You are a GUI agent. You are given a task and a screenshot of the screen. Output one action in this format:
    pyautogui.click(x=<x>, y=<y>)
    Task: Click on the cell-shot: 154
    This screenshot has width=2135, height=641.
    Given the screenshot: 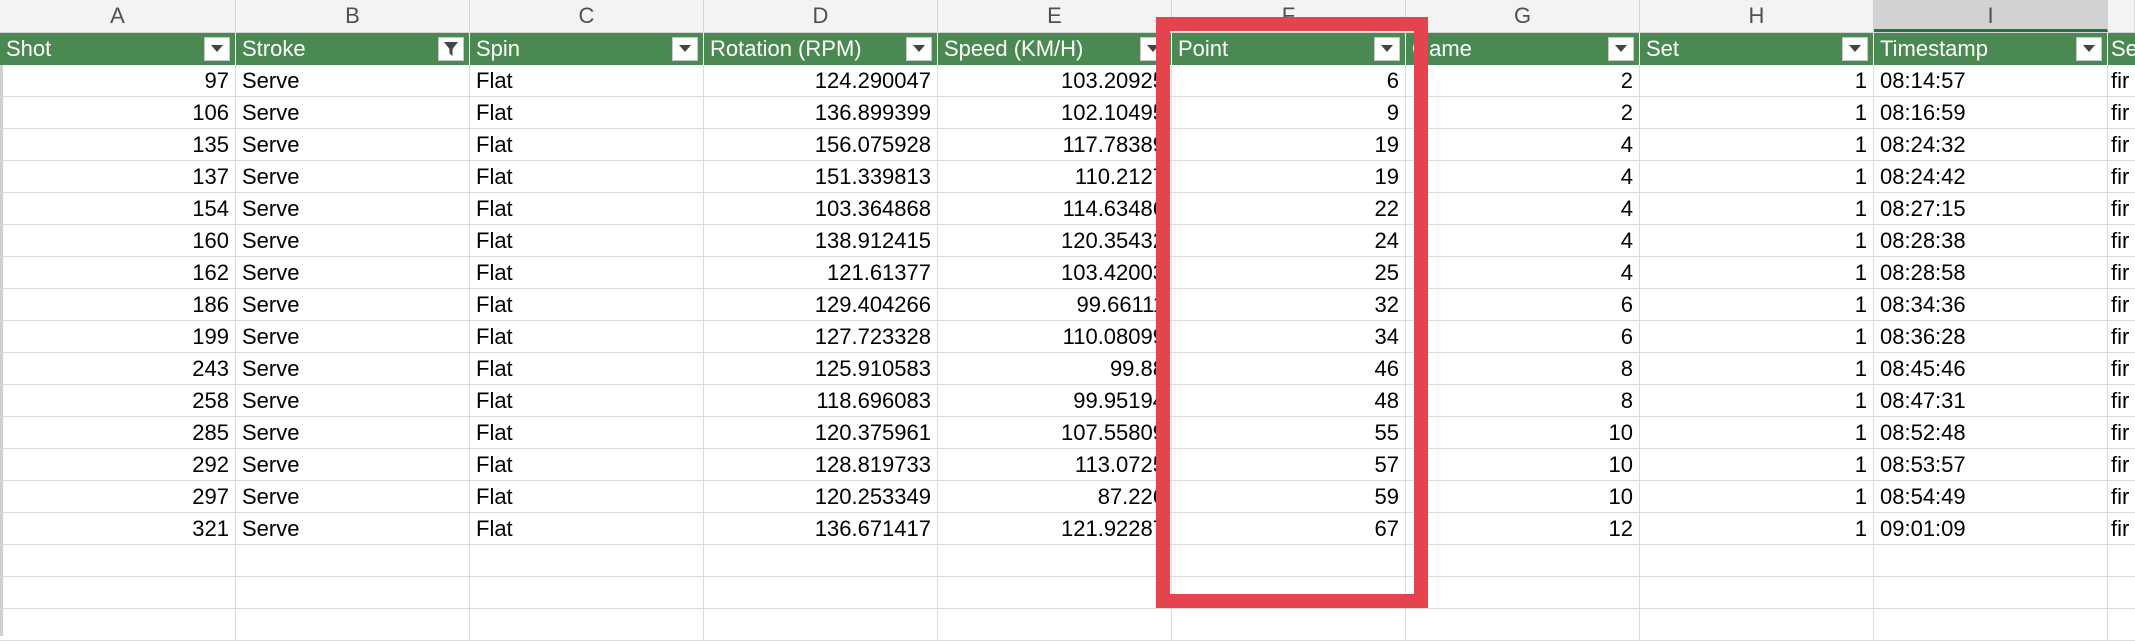 What is the action you would take?
    pyautogui.click(x=118, y=209)
    